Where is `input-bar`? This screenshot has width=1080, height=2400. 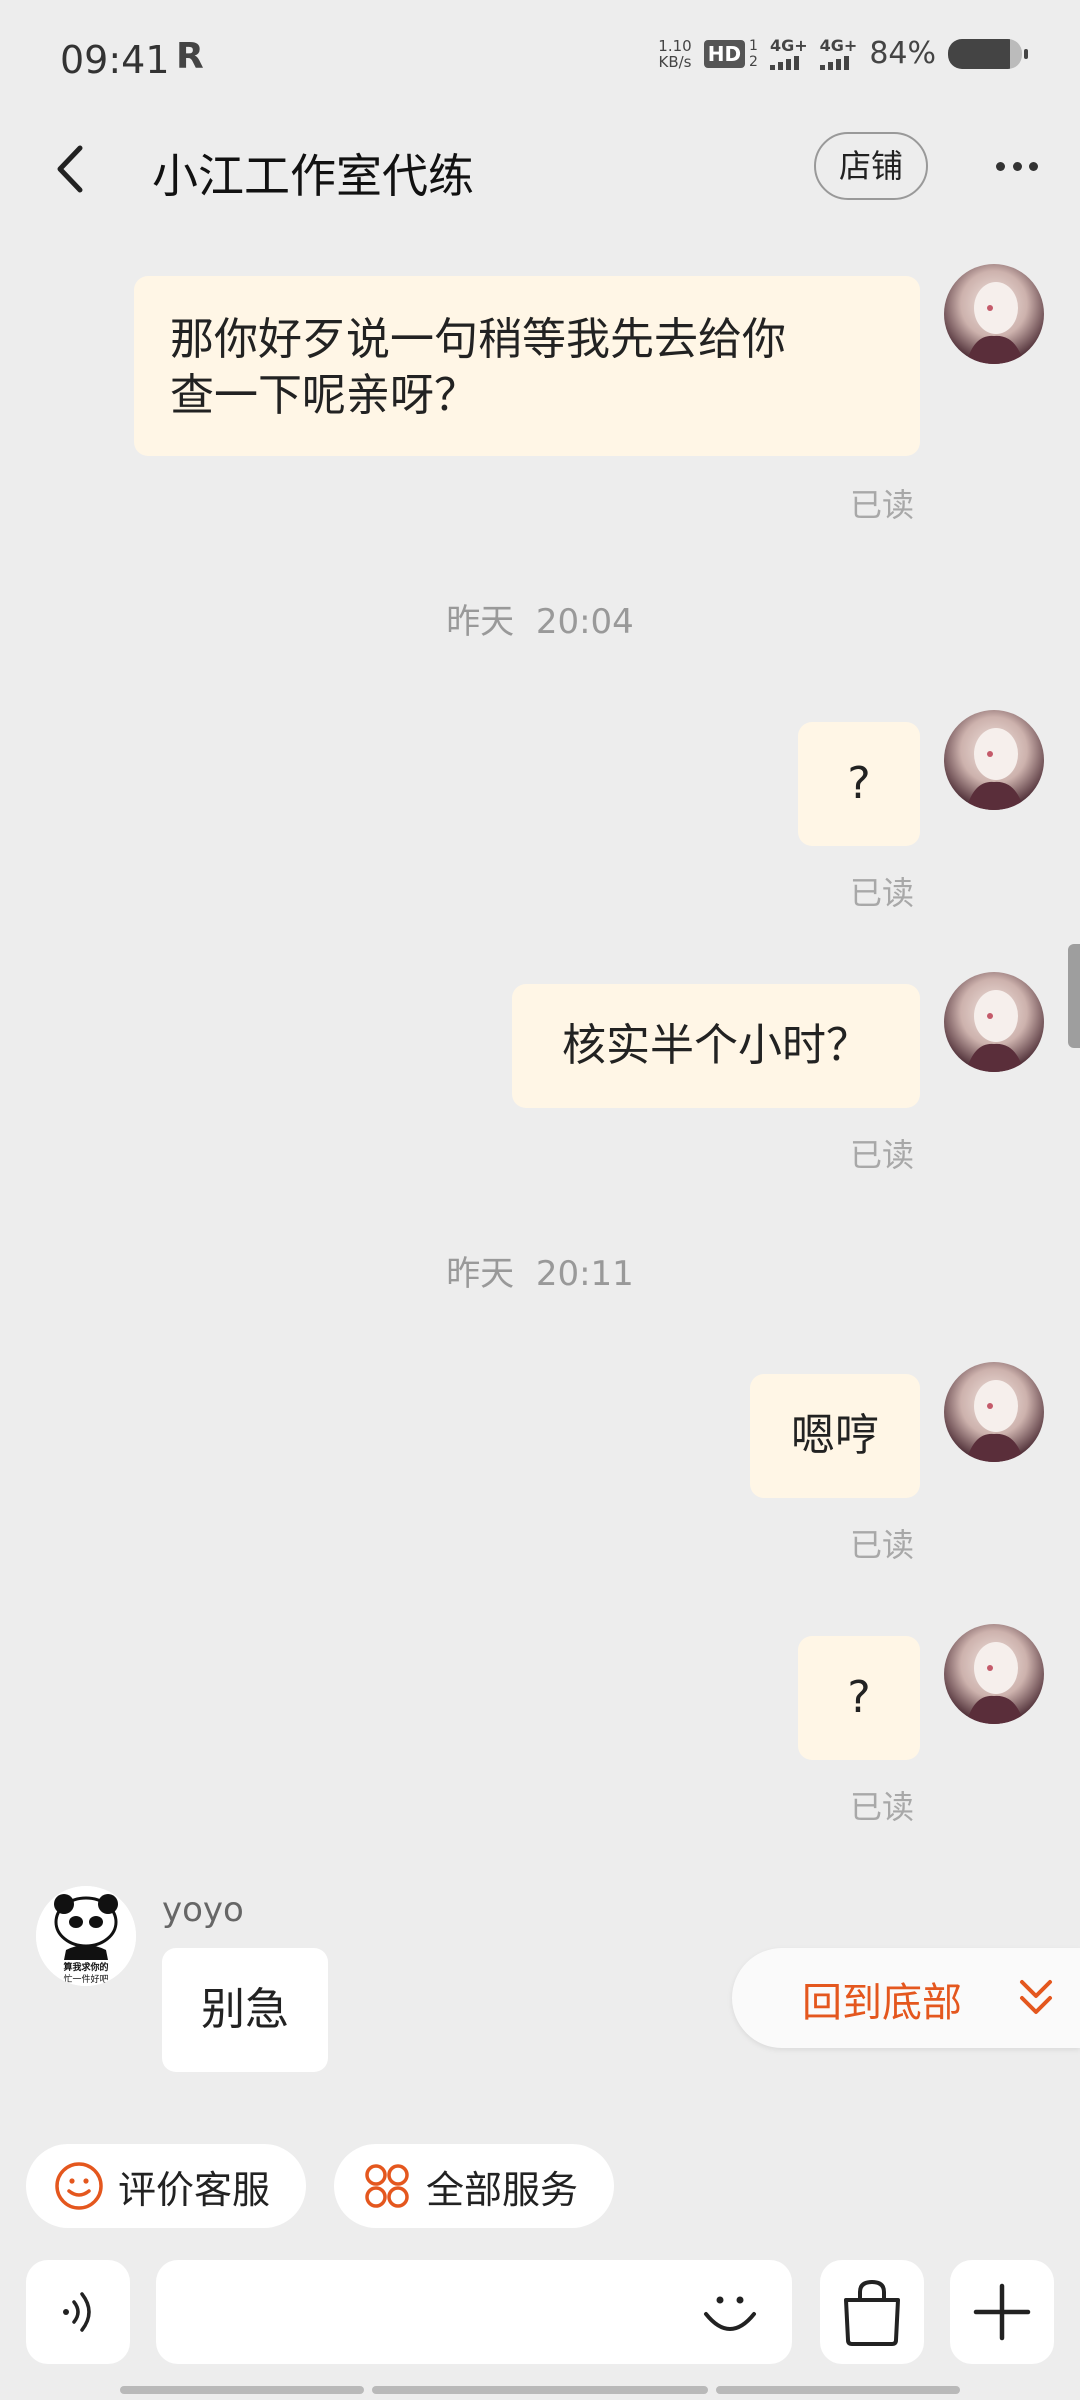
input-bar is located at coordinates (540, 2312).